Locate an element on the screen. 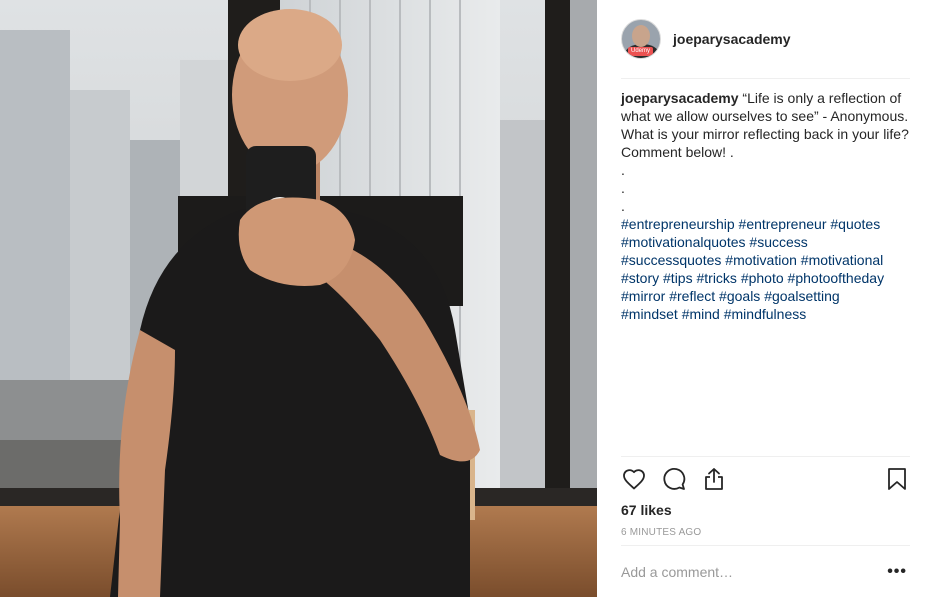 This screenshot has height=597, width=930. post-header: Udemy joeparysacademy is located at coordinates (765, 39).